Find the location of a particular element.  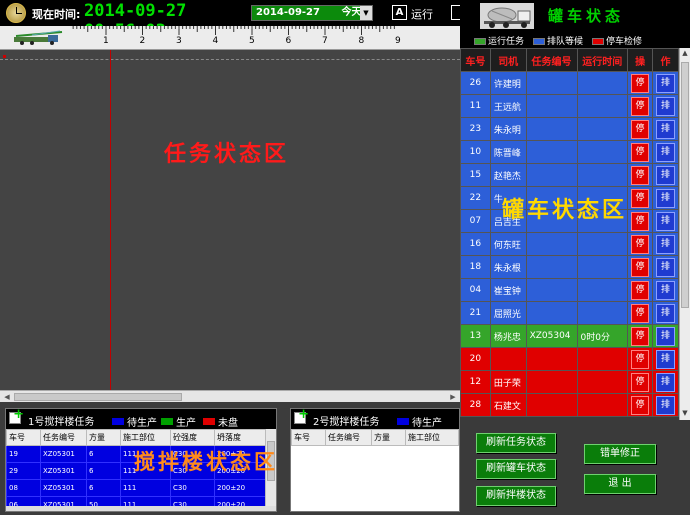

table-row: 08 XZ05301 6 111 C30 200±20 is located at coordinates (141, 488).